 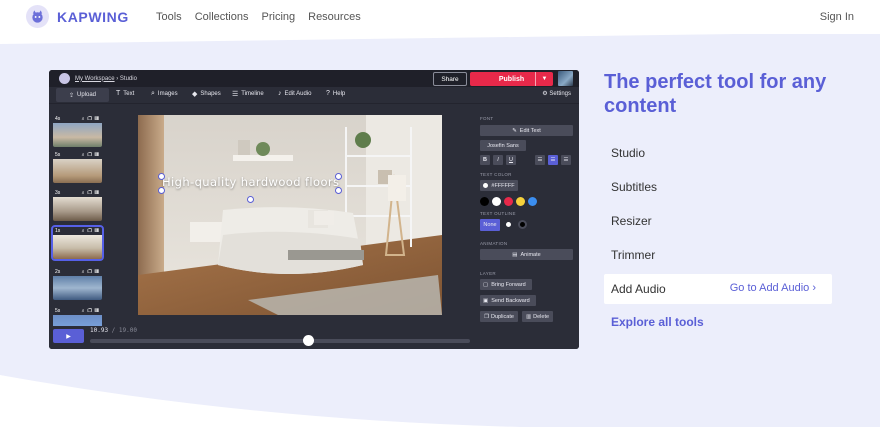 I want to click on settings-button: ⚙ Settings, so click(x=556, y=93).